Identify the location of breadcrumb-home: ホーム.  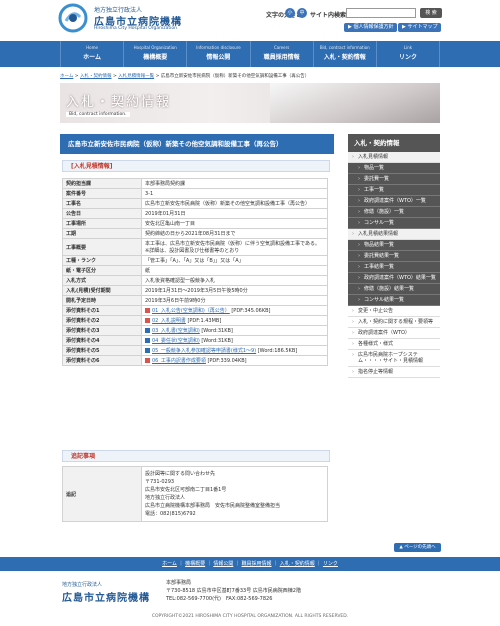
(66, 76).